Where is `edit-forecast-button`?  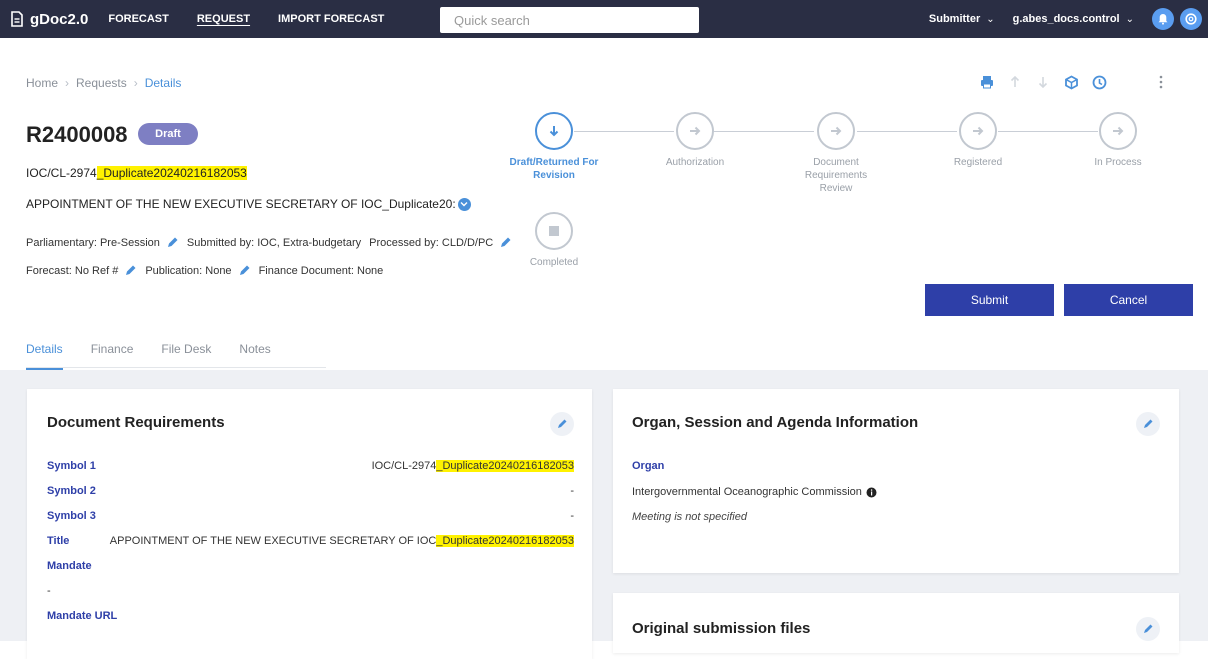 edit-forecast-button is located at coordinates (130, 270).